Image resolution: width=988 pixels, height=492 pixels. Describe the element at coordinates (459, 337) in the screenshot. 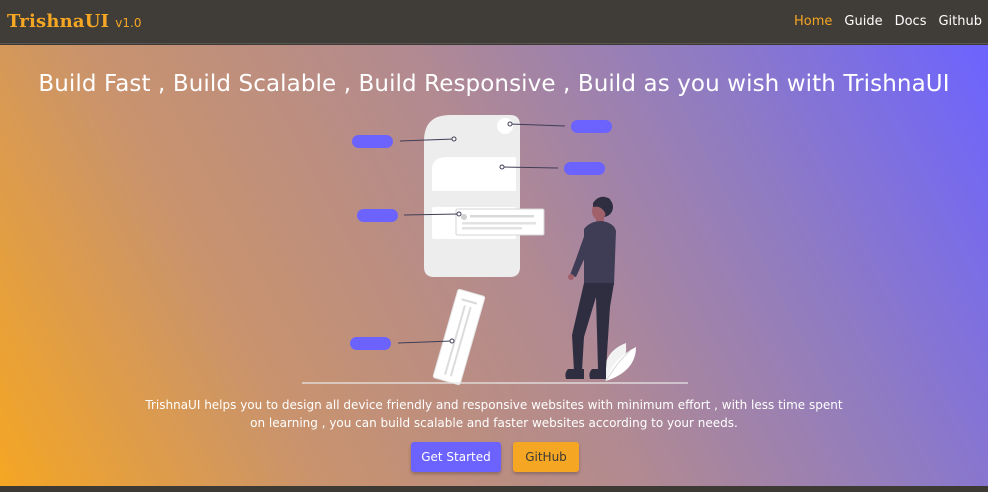

I see `fallen-panel-graphic` at that location.